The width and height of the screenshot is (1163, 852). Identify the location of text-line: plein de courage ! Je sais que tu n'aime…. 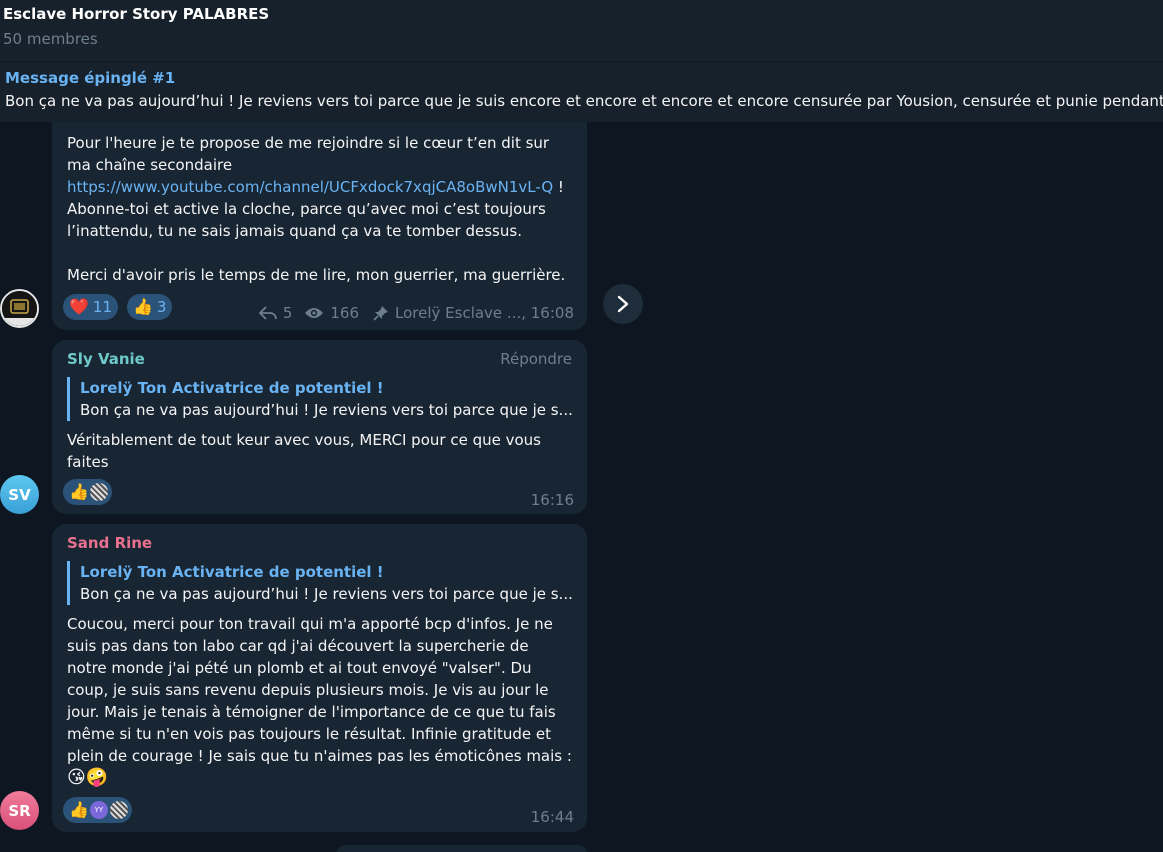
(319, 756).